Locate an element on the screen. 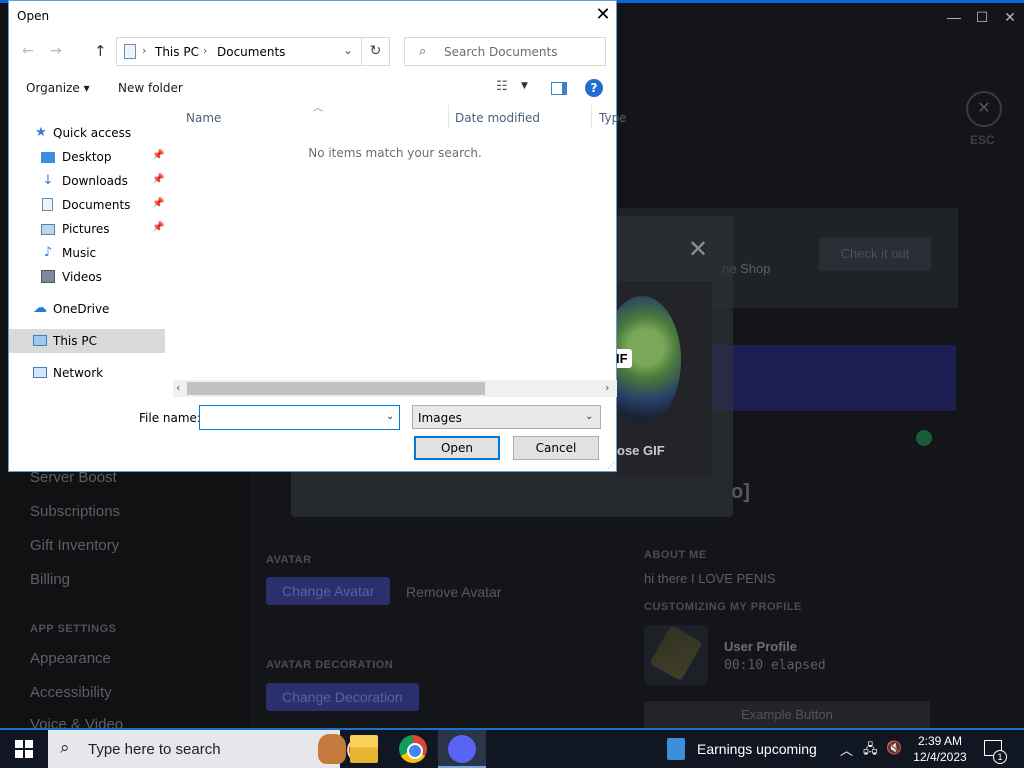  user-profile-label: User Profile is located at coordinates (760, 646).